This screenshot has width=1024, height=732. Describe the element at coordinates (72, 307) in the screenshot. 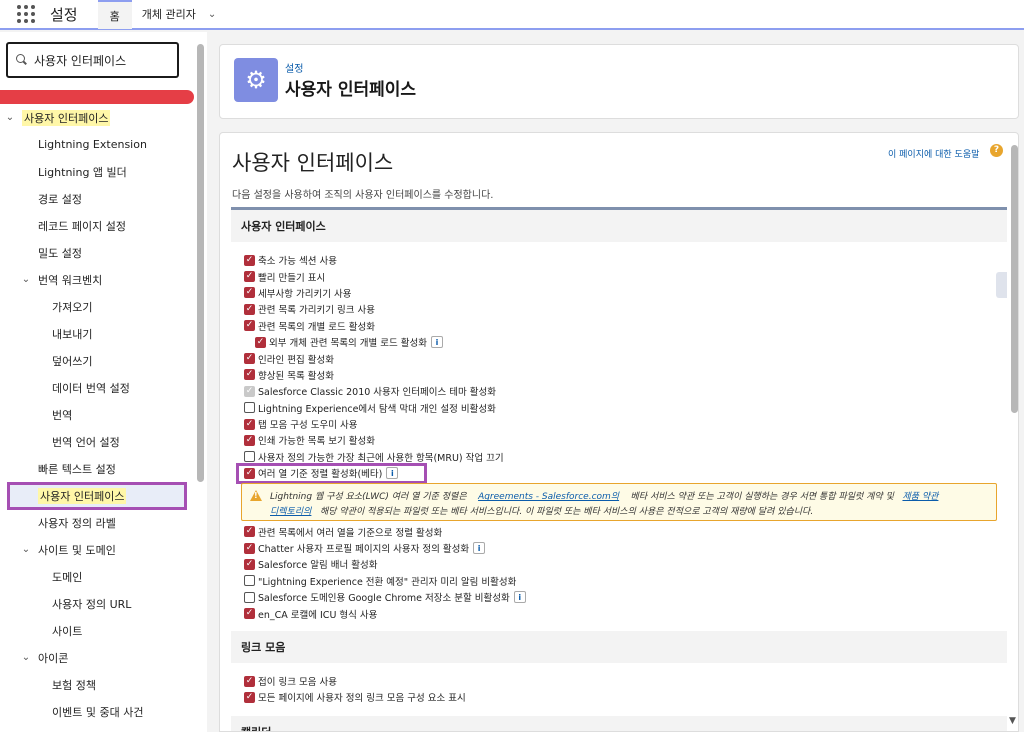

I see `sidebar-item-label: 가져오기` at that location.